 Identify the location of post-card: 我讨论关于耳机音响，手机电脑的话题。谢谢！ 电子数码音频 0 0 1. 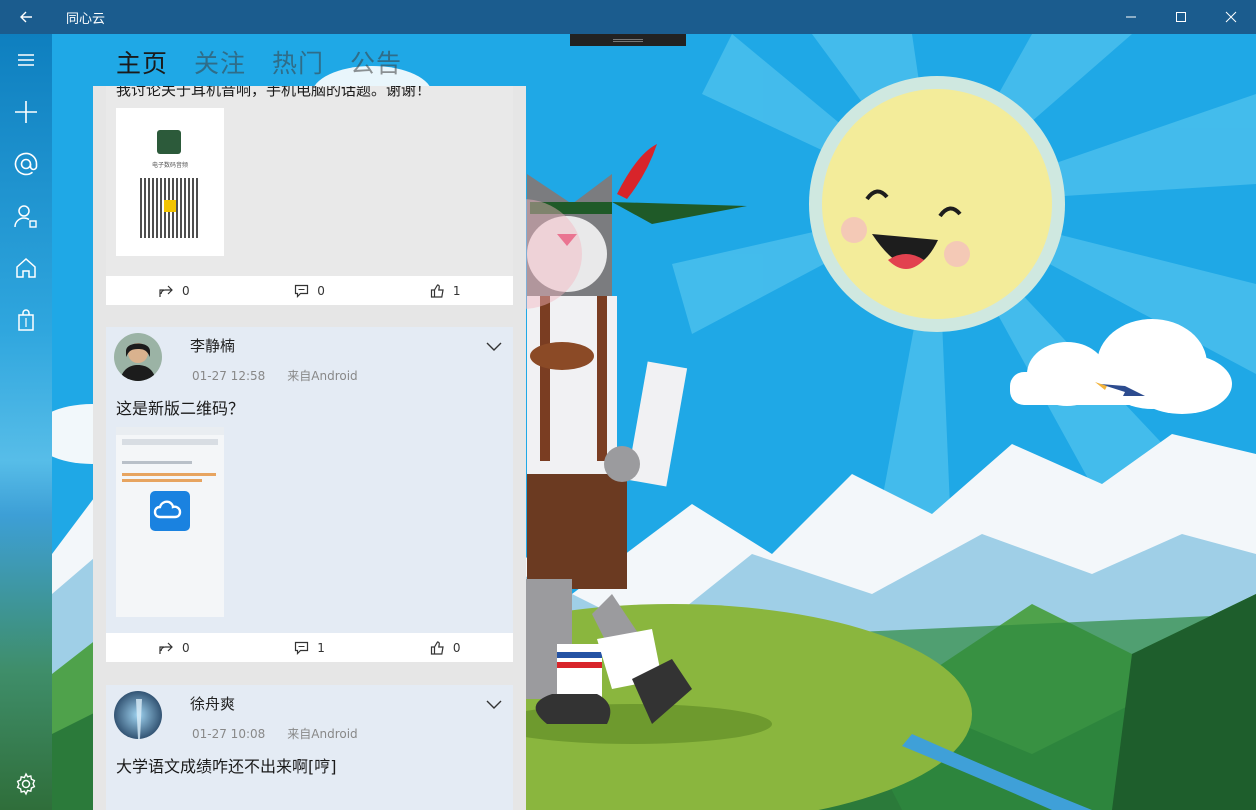
(309, 195).